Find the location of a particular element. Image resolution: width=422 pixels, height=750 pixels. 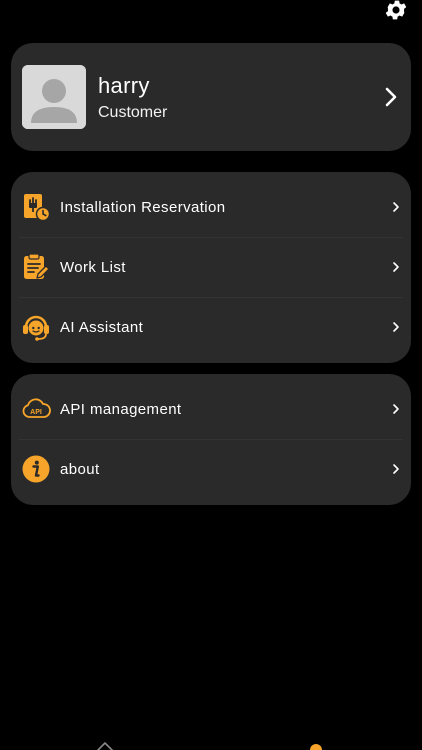

avatar-placeholder-icon is located at coordinates (54, 97).